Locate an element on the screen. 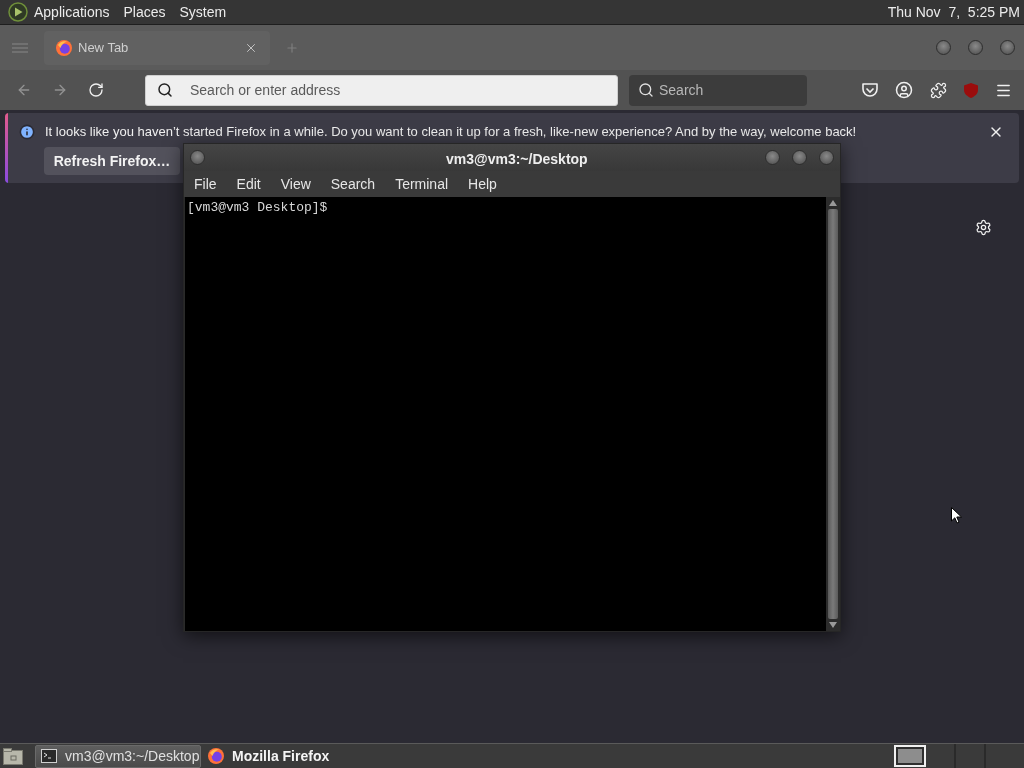 The width and height of the screenshot is (1024, 768). down-arrow-icon is located at coordinates (833, 625).